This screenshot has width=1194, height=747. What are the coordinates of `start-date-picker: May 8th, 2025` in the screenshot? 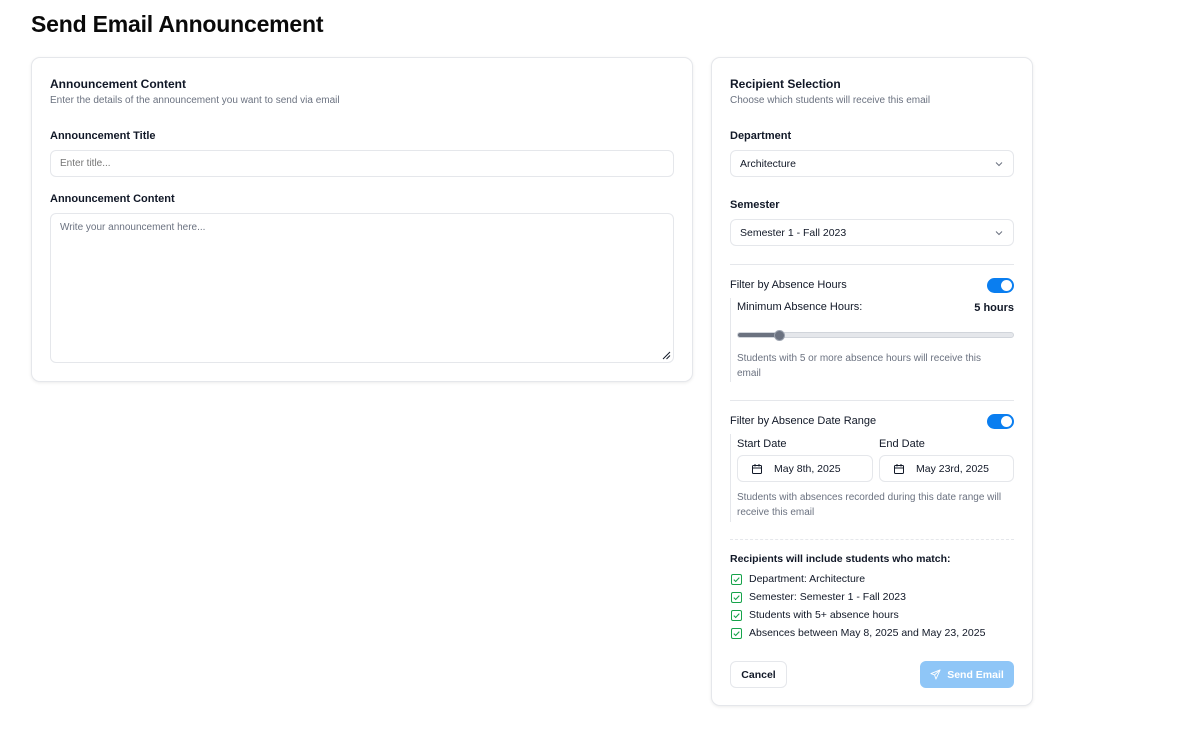 It's located at (805, 468).